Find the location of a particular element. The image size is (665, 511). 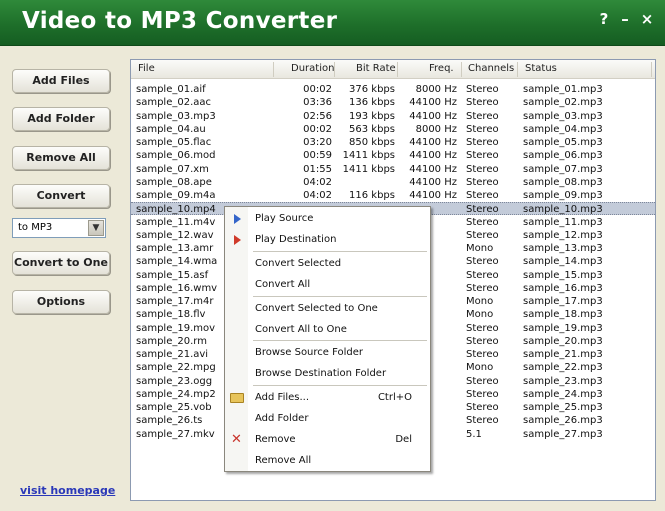

menu-item-convert-selected: Convert Selected is located at coordinates (327, 264).